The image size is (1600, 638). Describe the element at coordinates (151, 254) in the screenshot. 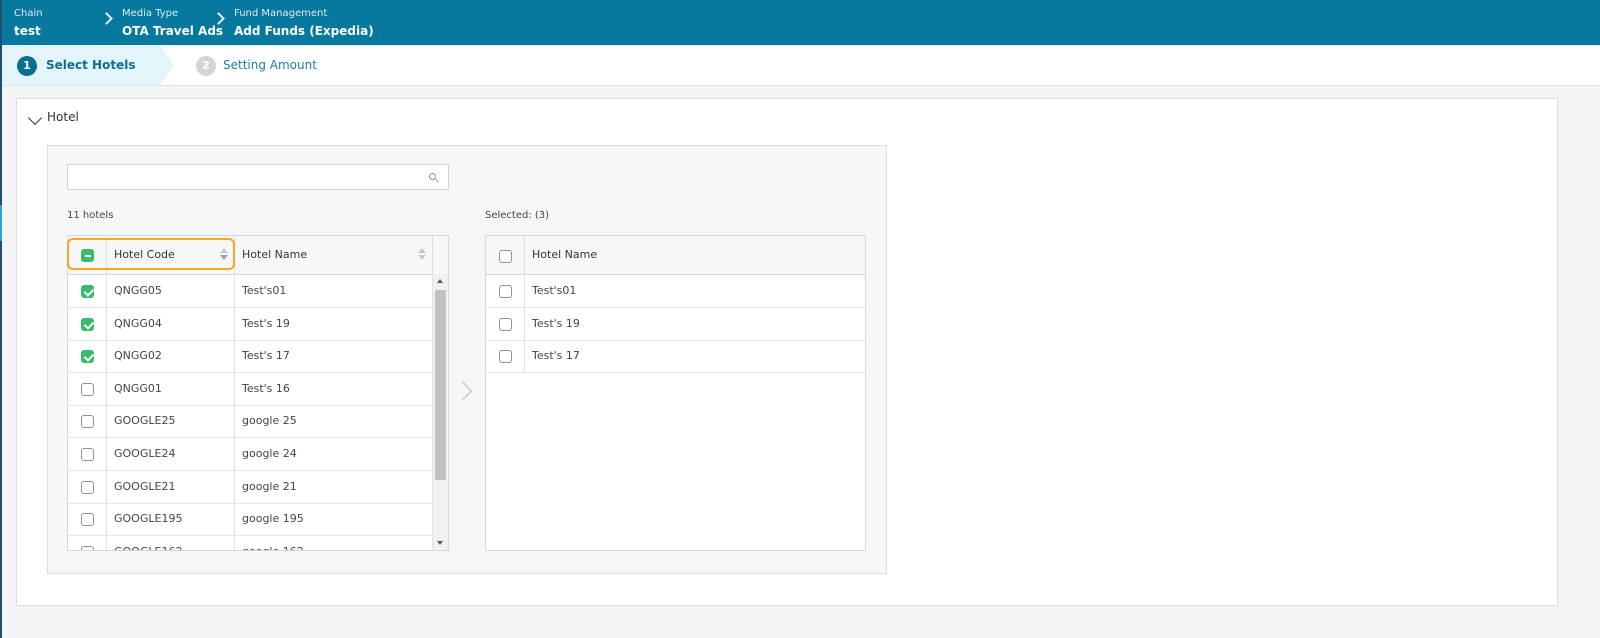

I see `hotel-code-highlight` at that location.